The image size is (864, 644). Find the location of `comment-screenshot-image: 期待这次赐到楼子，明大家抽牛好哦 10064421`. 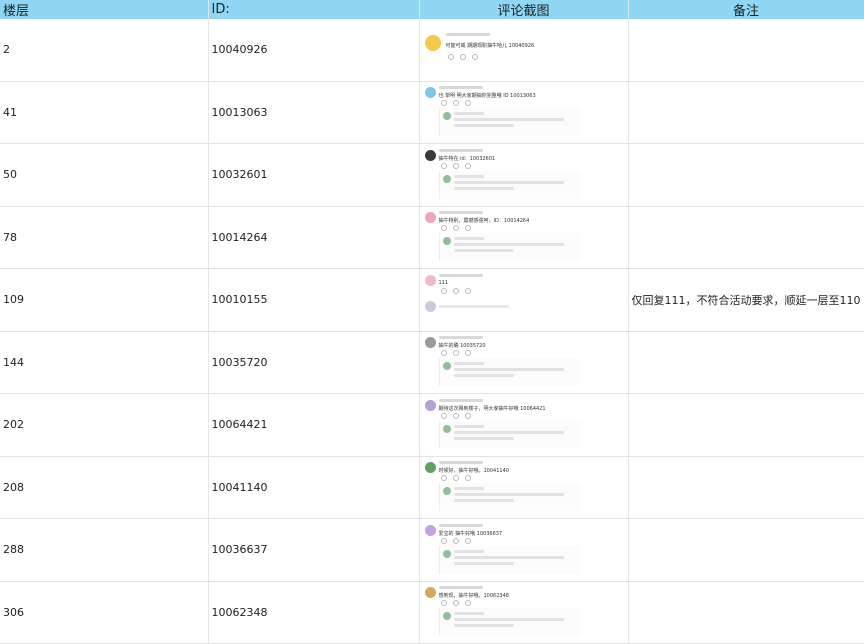

comment-screenshot-image: 期待这次赐到楼子，明大家抽牛好哦 10064421 is located at coordinates (524, 425).